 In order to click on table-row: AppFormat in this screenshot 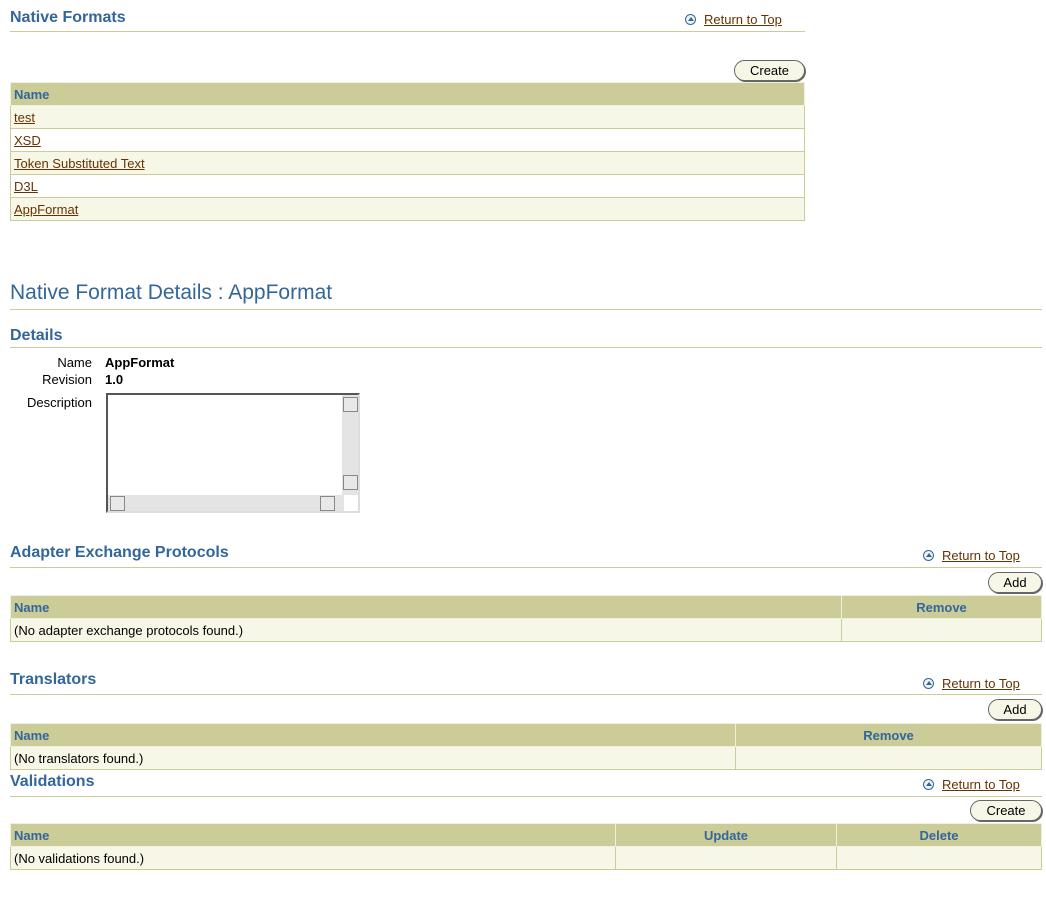, I will do `click(407, 209)`.